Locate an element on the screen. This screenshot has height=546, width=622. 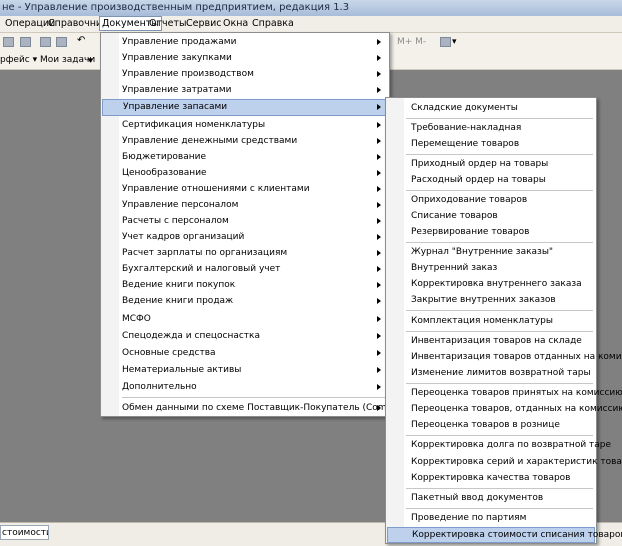
menu-item-purchase-book: Ведение книги покупок is located at coordinates (254, 285).